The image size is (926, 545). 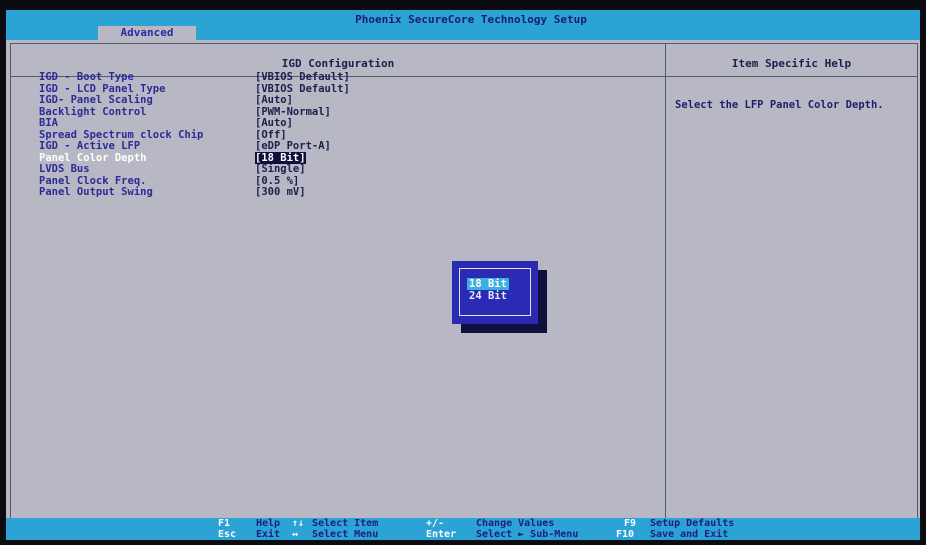 I want to click on footer-key: ↑↓, so click(x=298, y=523).